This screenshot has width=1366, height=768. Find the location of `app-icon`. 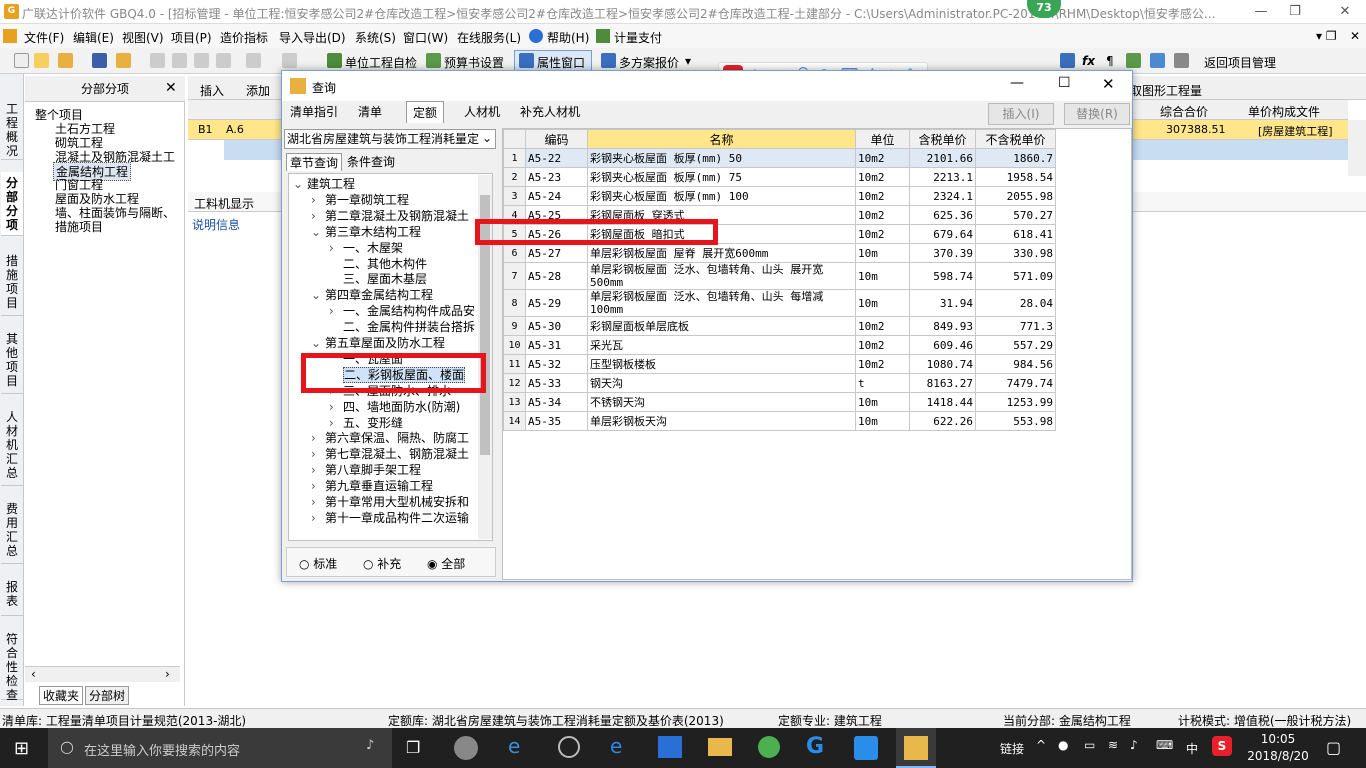

app-icon is located at coordinates (466, 748).